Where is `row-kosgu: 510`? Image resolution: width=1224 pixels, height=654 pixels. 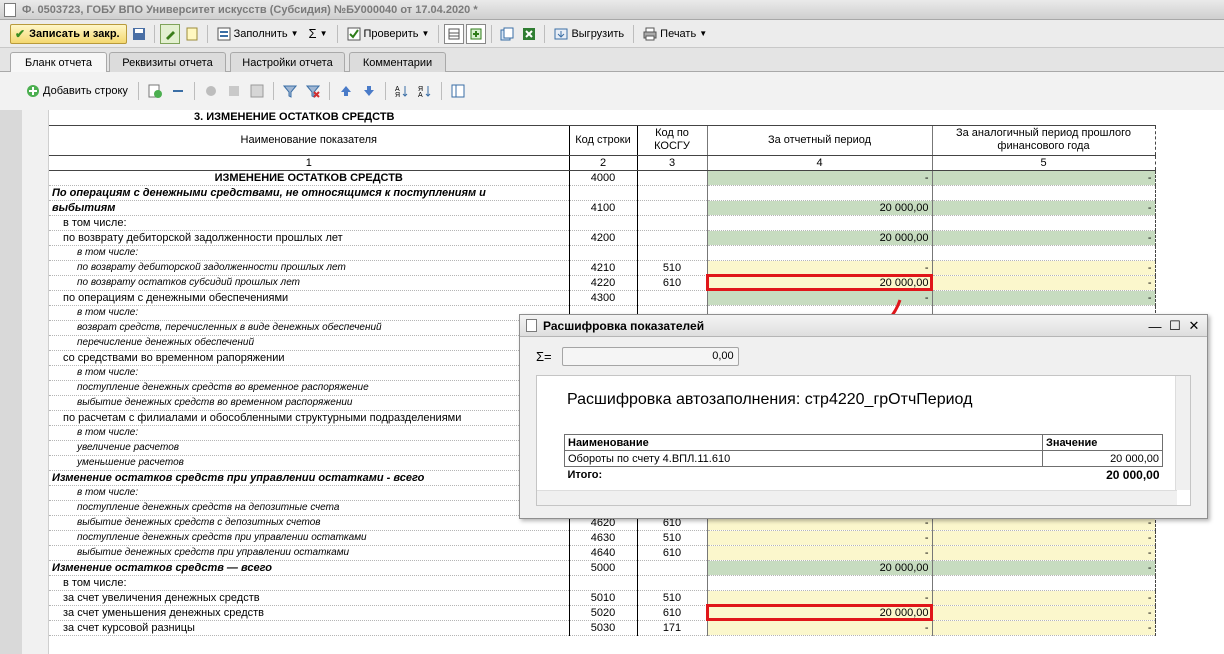
row-kosgu: 510 is located at coordinates (671, 598).